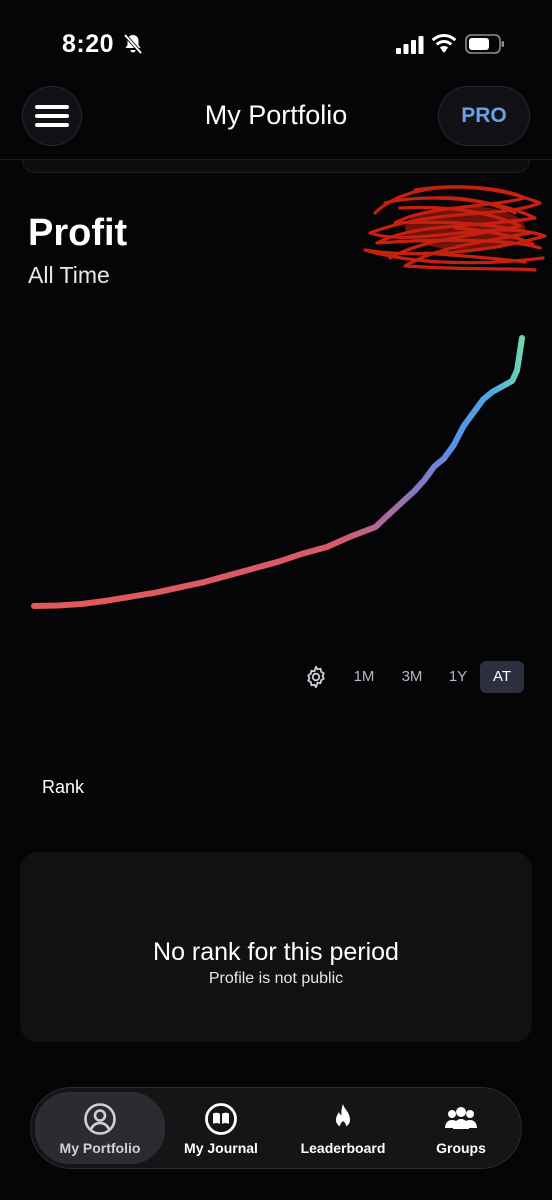 This screenshot has width=552, height=1200. Describe the element at coordinates (100, 1148) in the screenshot. I see `nav-label: My Portfolio` at that location.